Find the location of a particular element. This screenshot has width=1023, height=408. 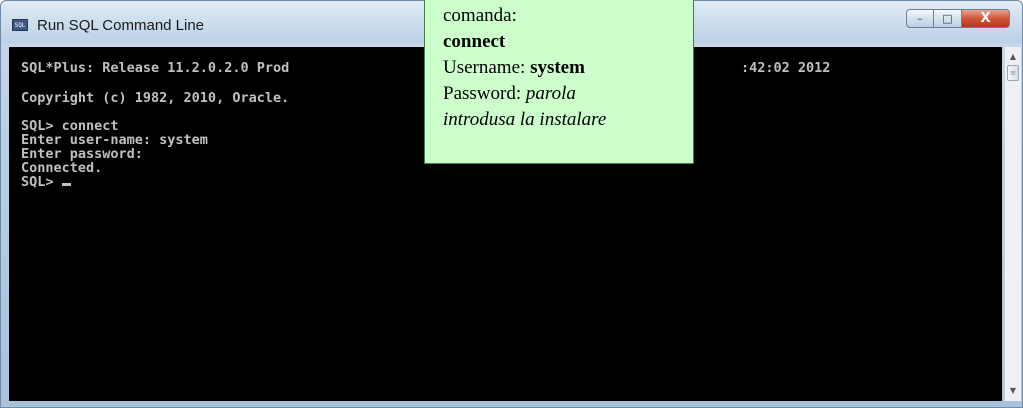

callout-line-username: Username: system is located at coordinates (514, 67).